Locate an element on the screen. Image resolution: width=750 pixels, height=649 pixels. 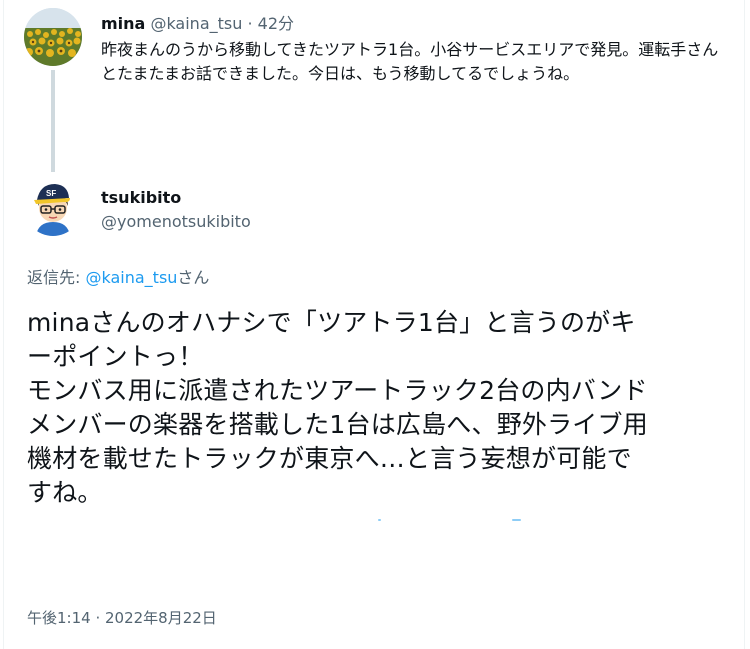
svg-text: SF is located at coordinates (51, 193).